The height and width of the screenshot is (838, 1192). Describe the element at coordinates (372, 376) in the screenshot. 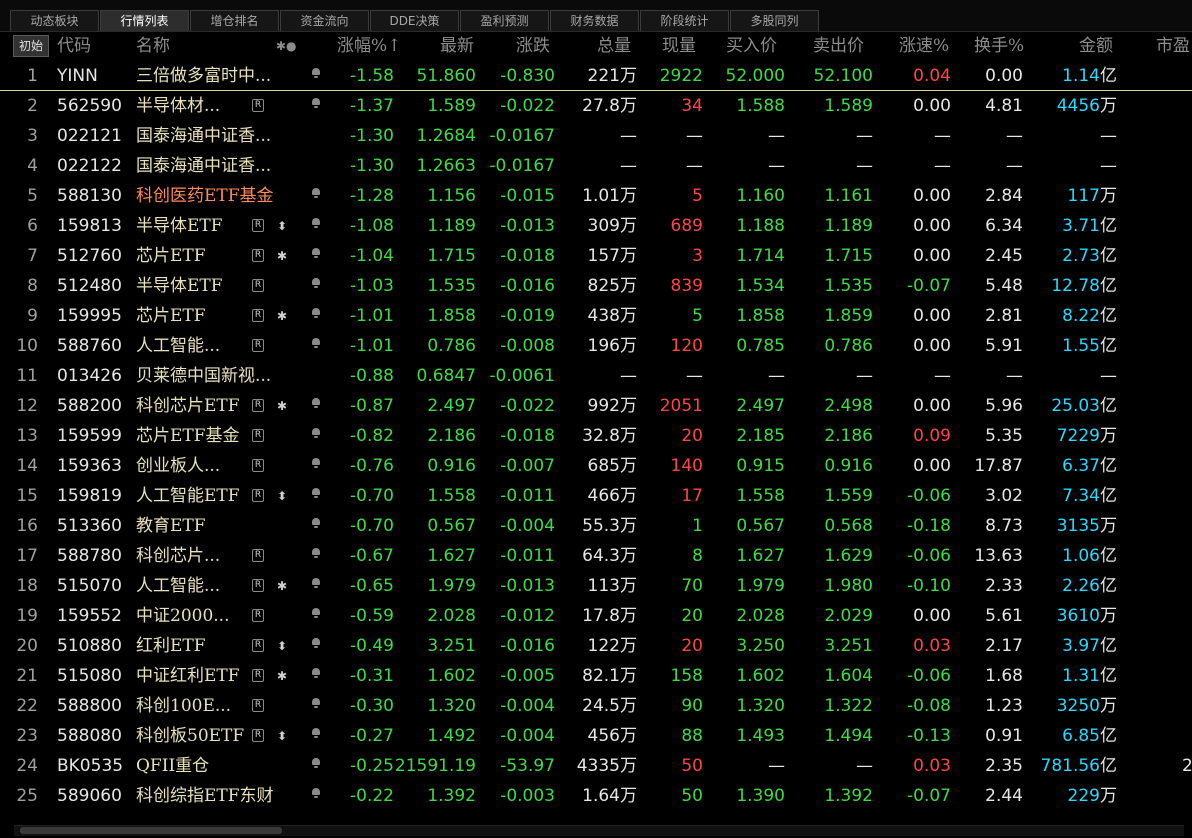

I see `row-change-pct: -0.88` at that location.